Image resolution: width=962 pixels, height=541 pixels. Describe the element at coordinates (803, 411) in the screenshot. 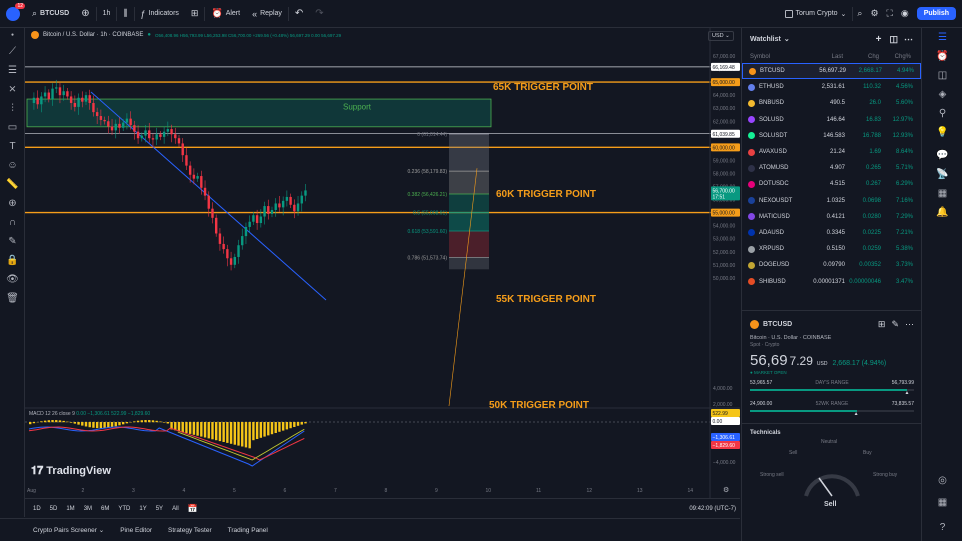

I see `wk-range-fill` at that location.